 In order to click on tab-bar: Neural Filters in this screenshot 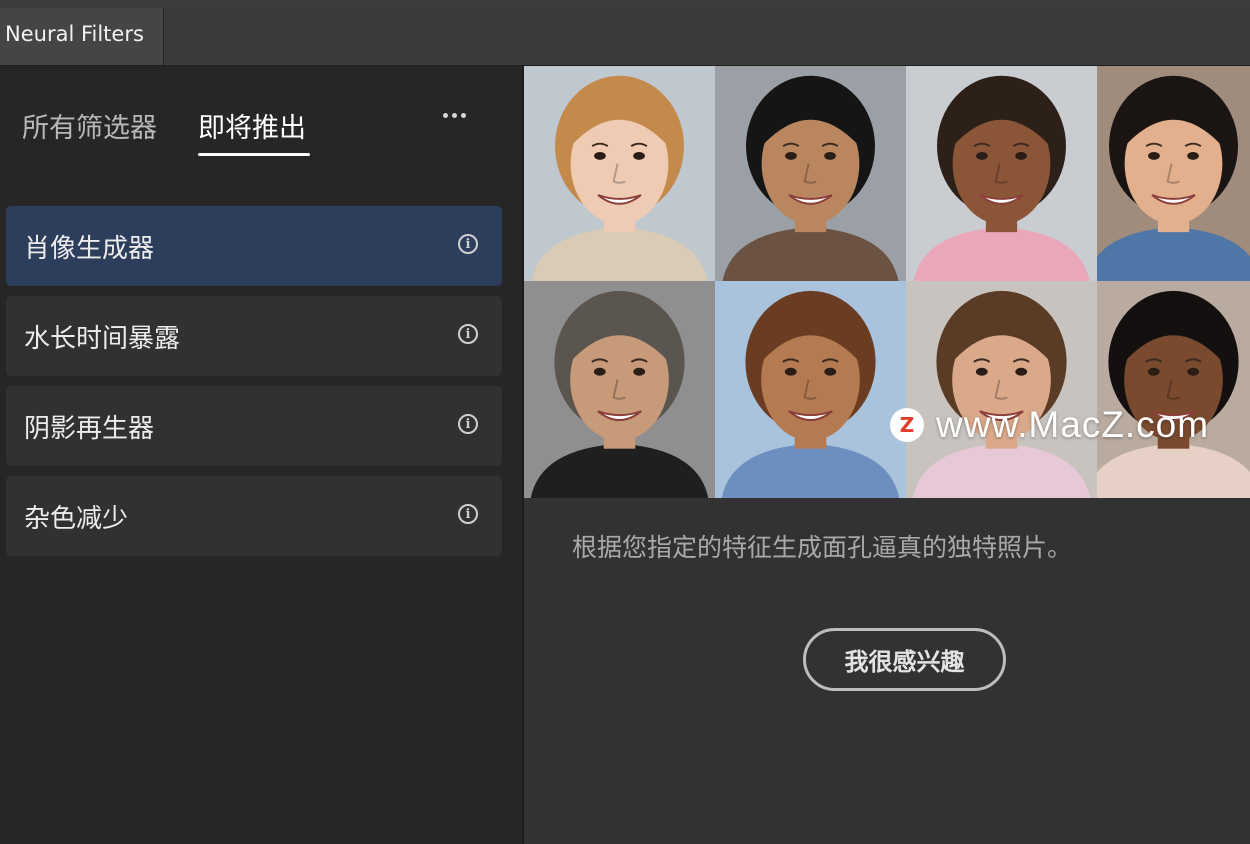, I will do `click(625, 37)`.